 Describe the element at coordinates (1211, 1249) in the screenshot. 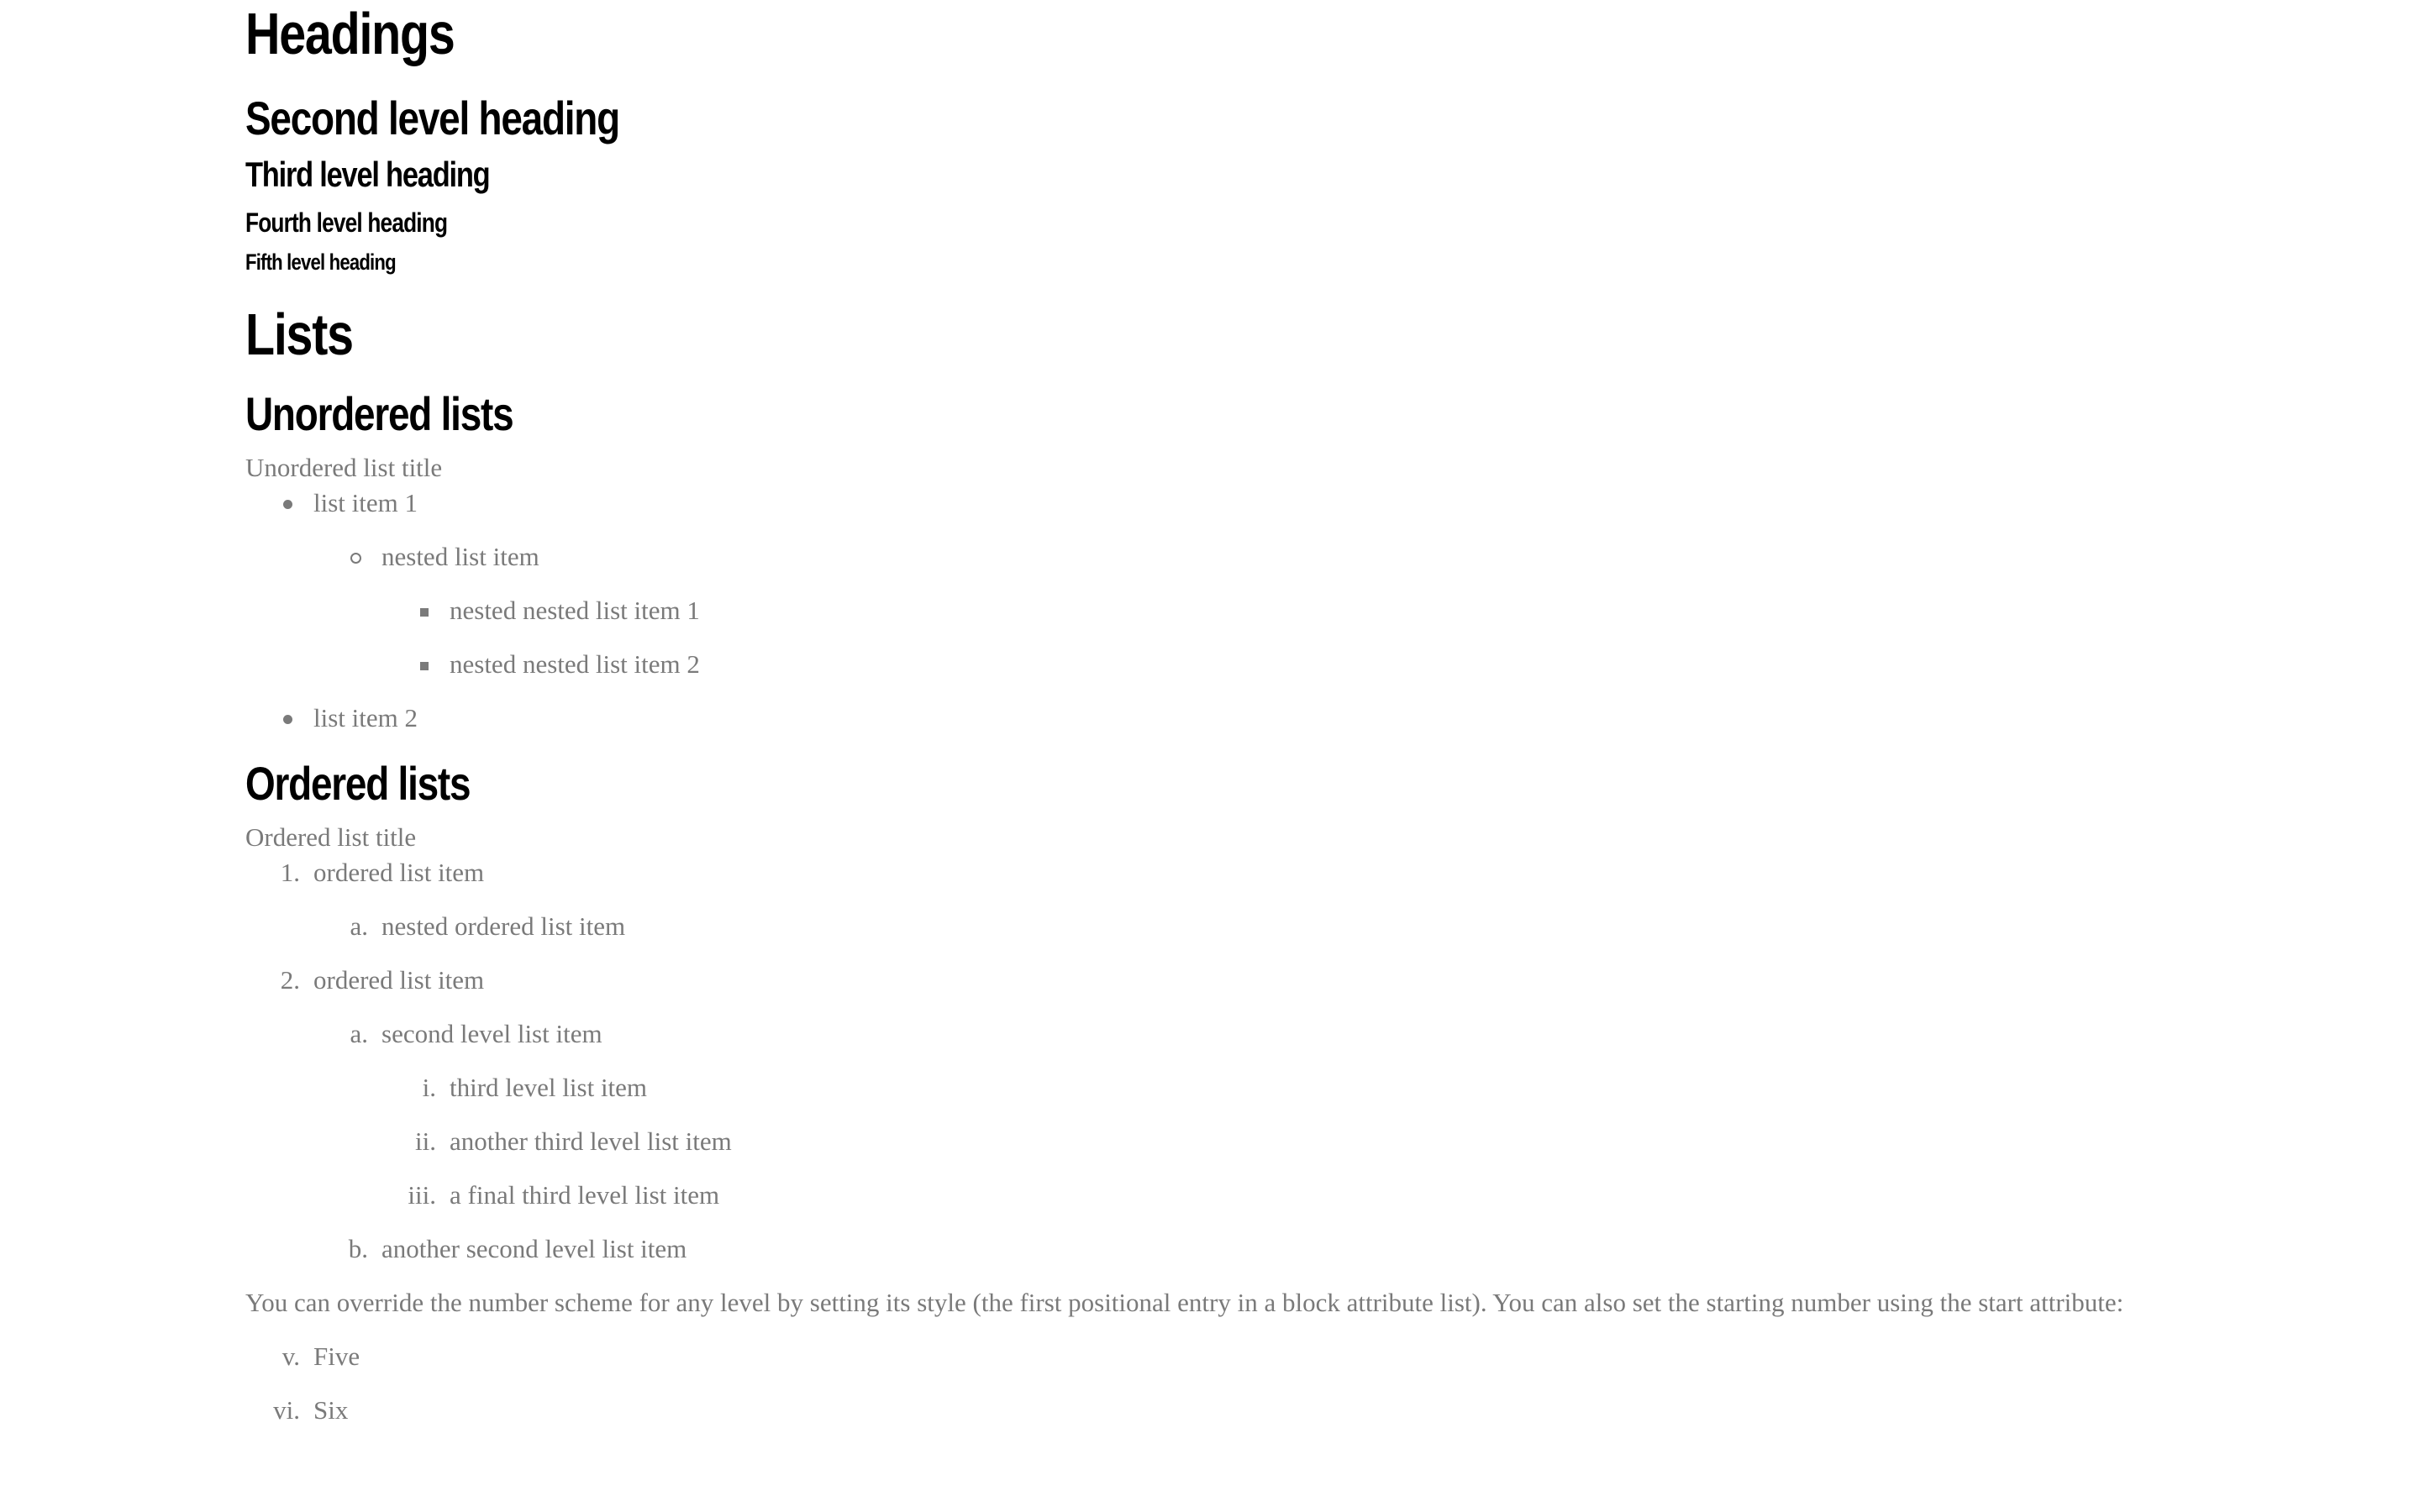

I see `ordered-list-item: b. another second level list item` at that location.